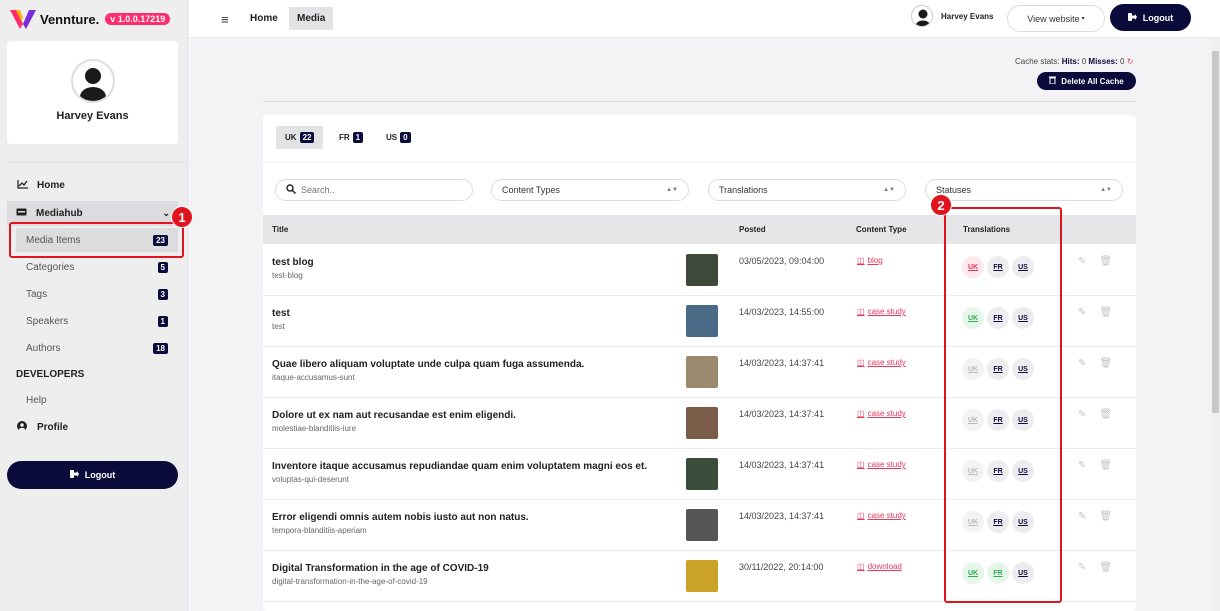 This screenshot has height=611, width=1220. I want to click on sidebar-item-label: Speakers, so click(47, 321).